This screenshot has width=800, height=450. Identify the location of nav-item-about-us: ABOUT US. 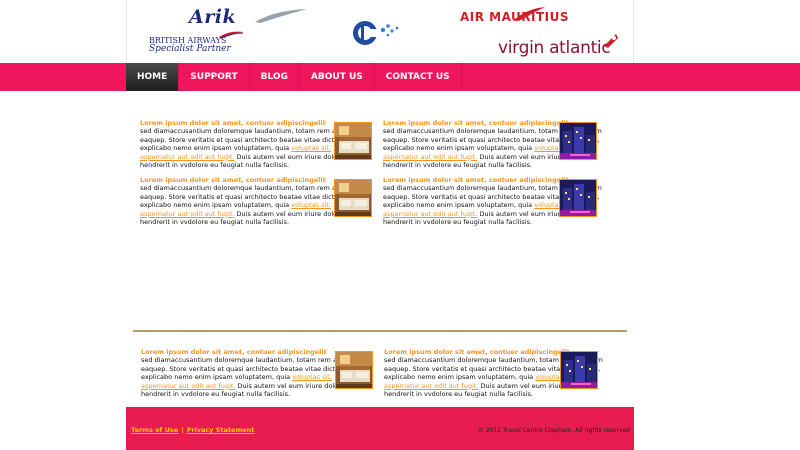
(337, 77).